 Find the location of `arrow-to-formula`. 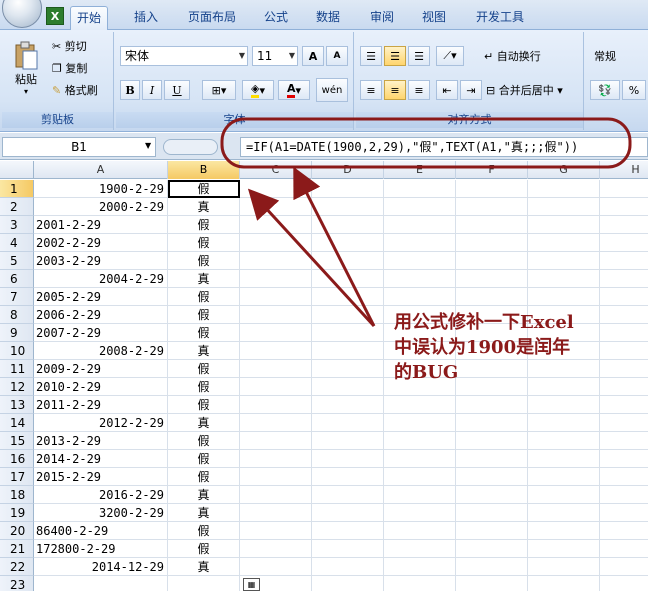

arrow-to-formula is located at coordinates (334, 246).